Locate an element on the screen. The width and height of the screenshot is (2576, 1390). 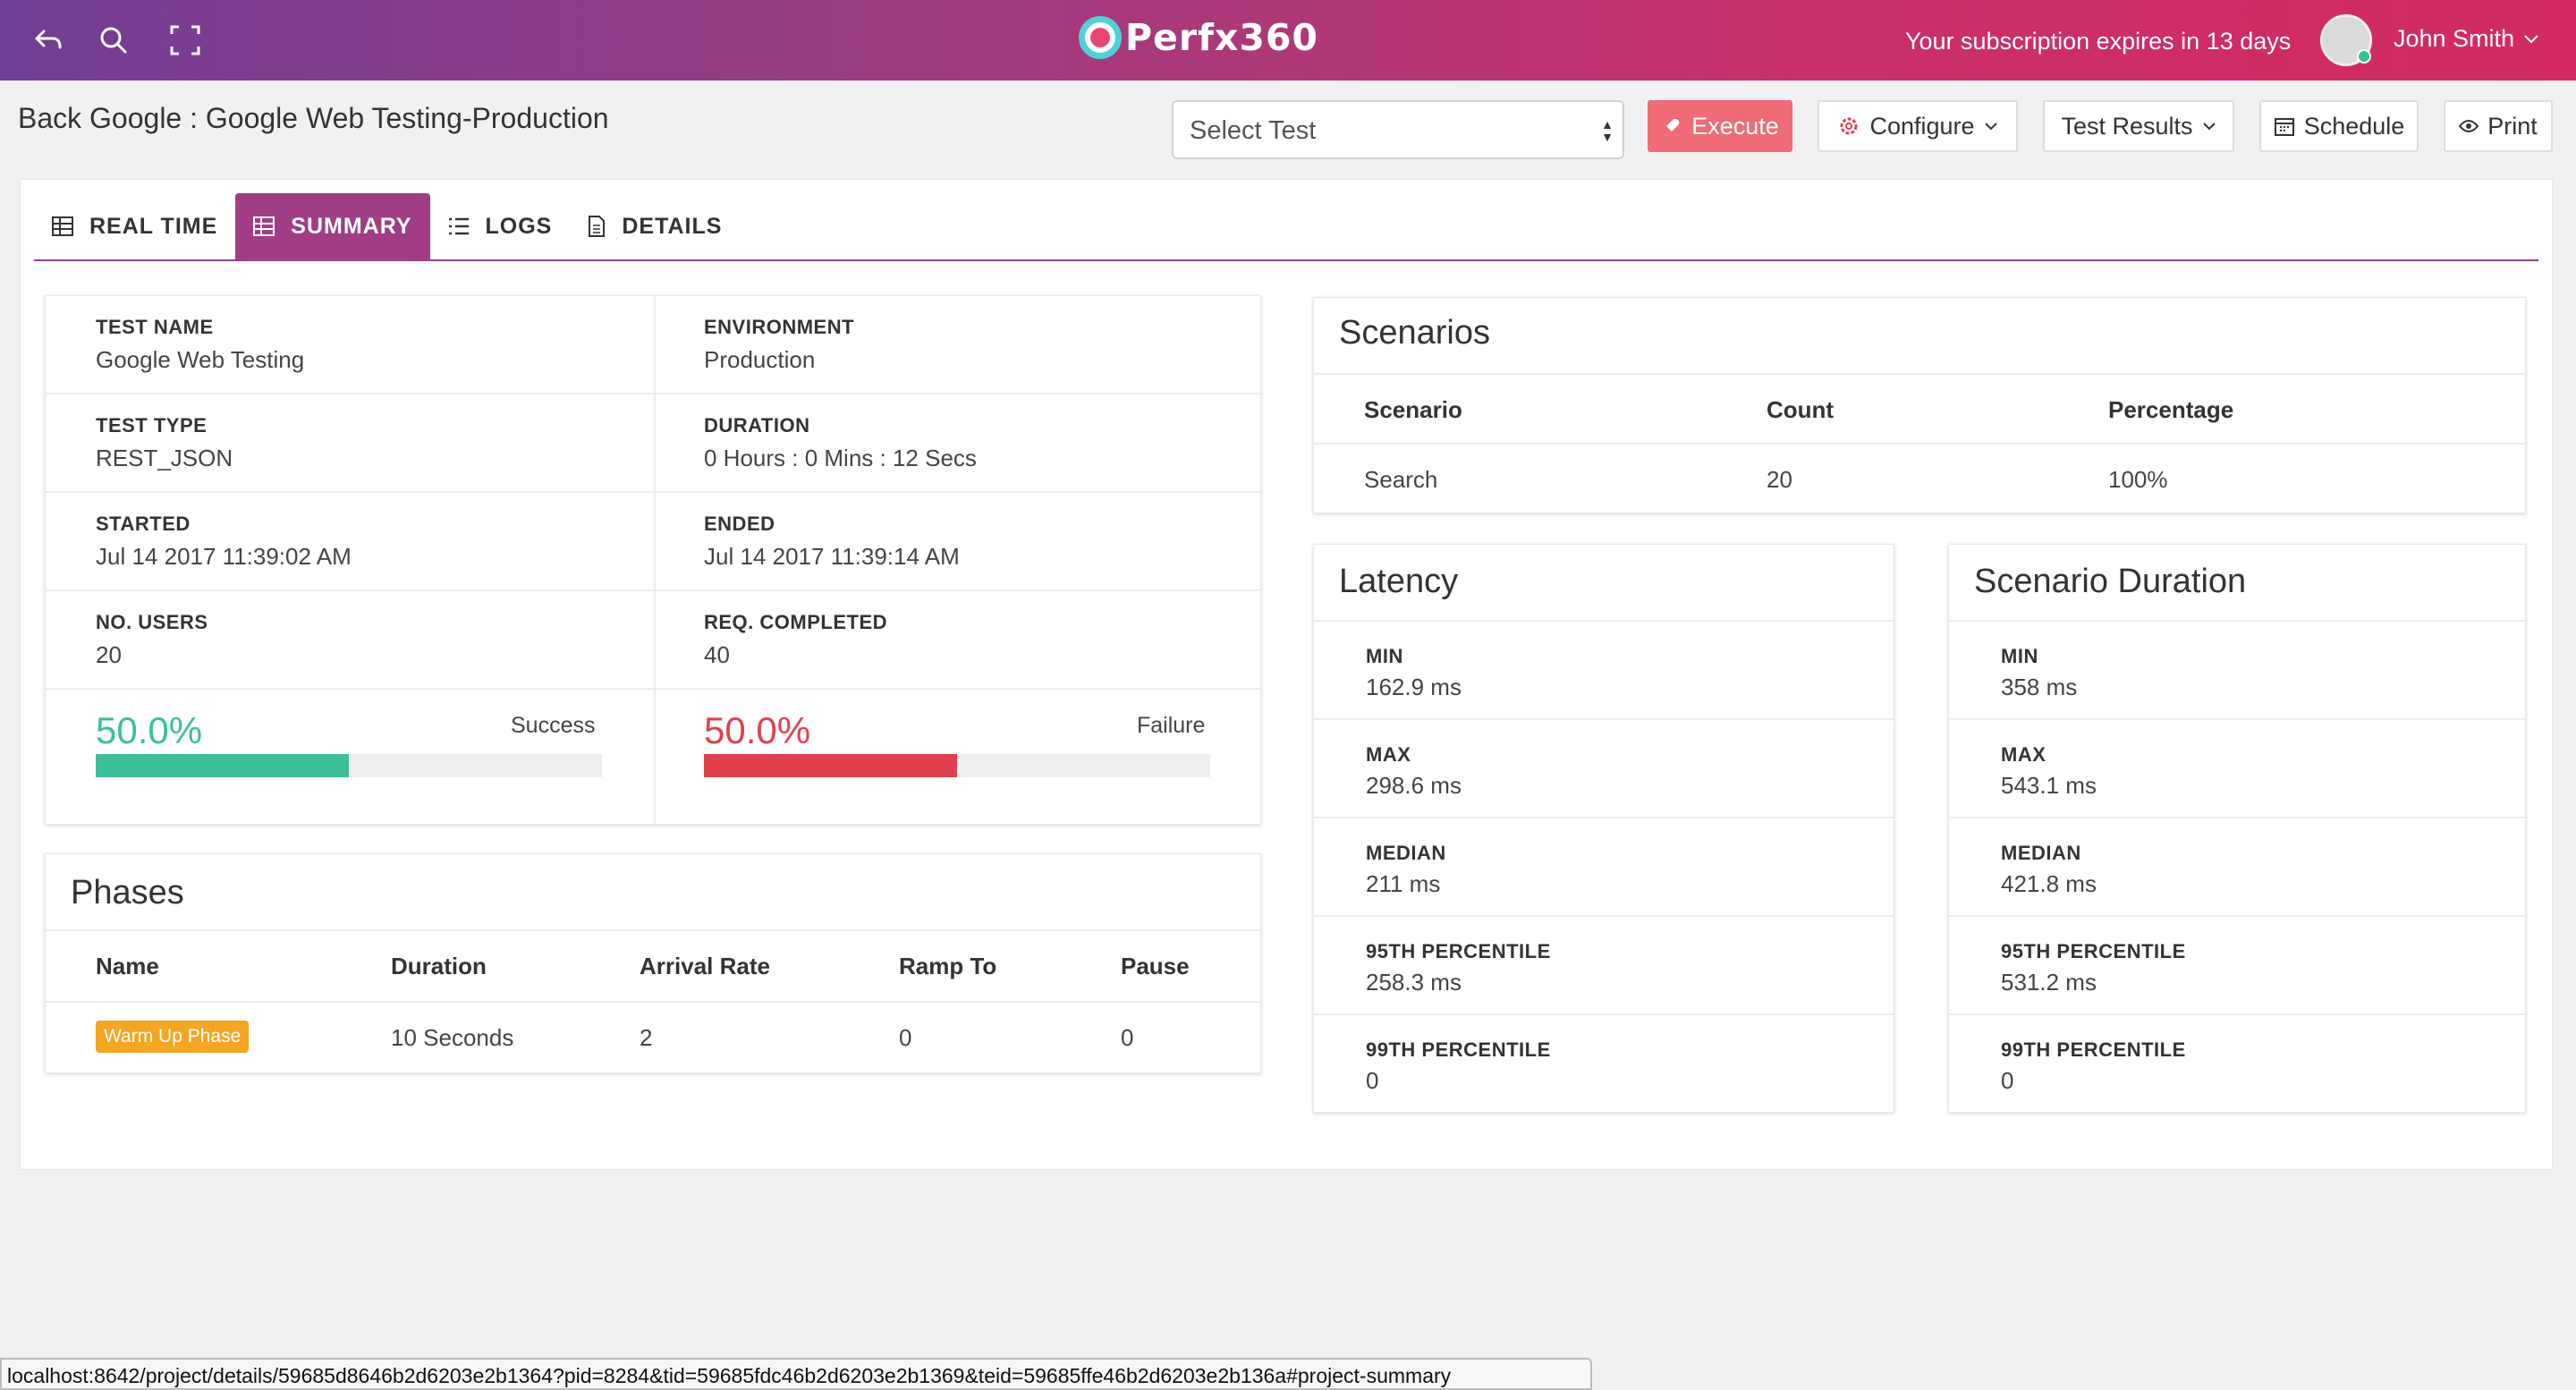
field-value: 0 Hours : 0 Mins : 12 Secs is located at coordinates (840, 458).